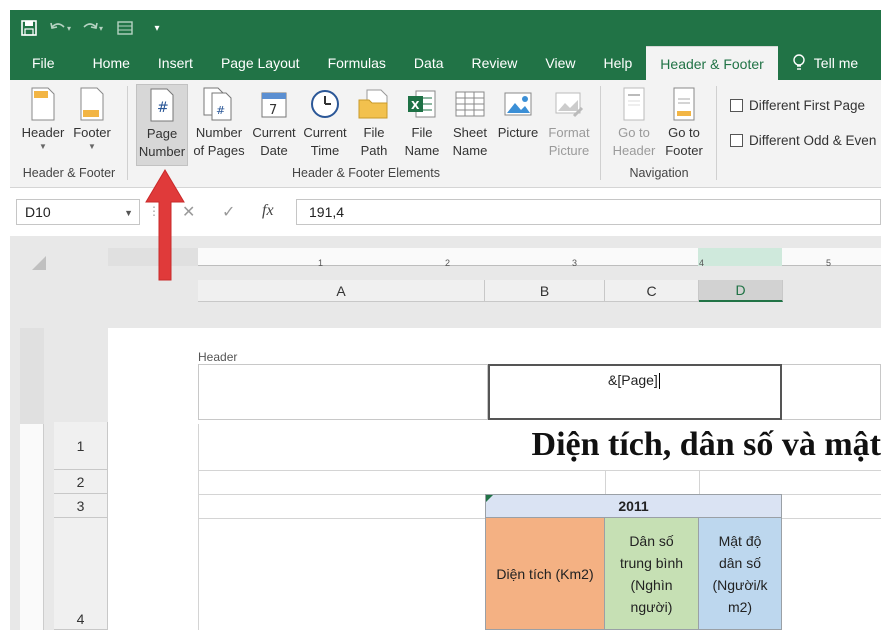 Image resolution: width=881 pixels, height=630 pixels. I want to click on page-number-button: # Page Number, so click(162, 125).